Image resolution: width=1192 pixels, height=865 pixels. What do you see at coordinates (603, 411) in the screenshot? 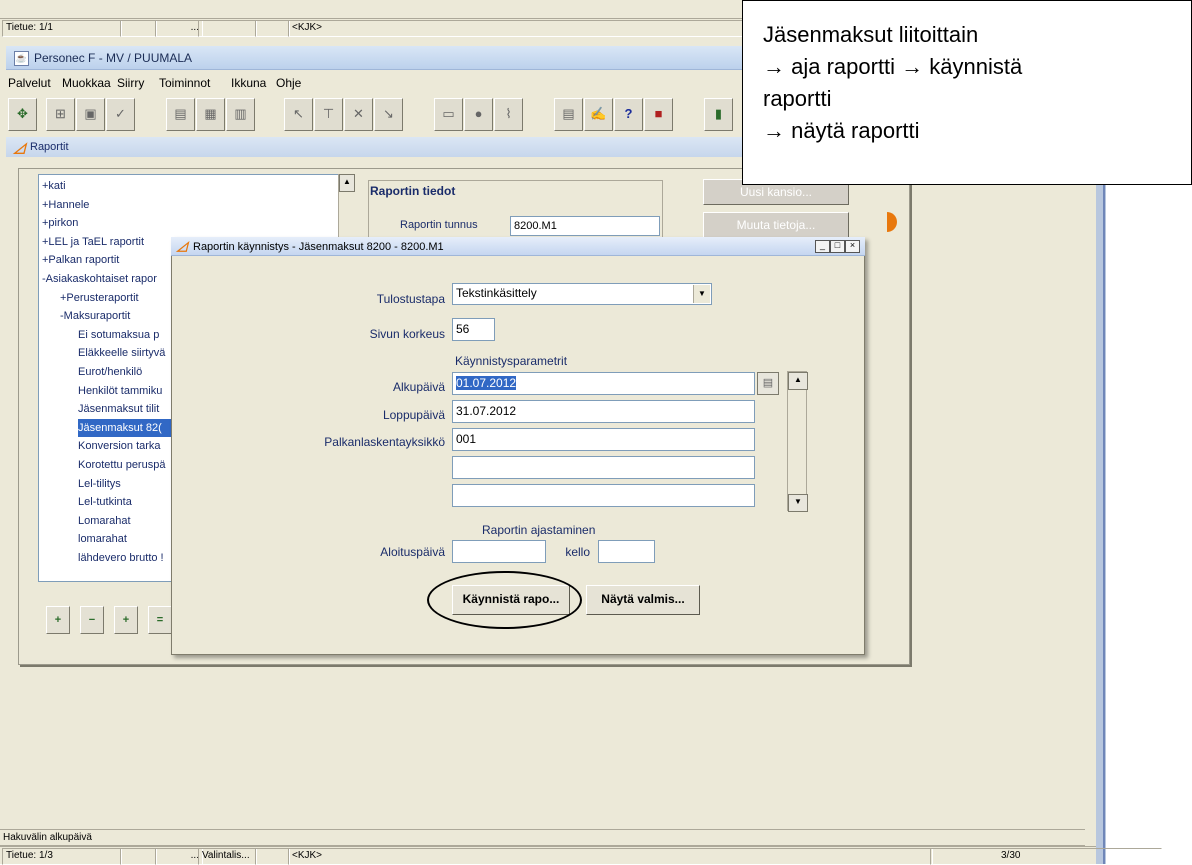
I see `end-date-field: 31.07.2012` at bounding box center [603, 411].